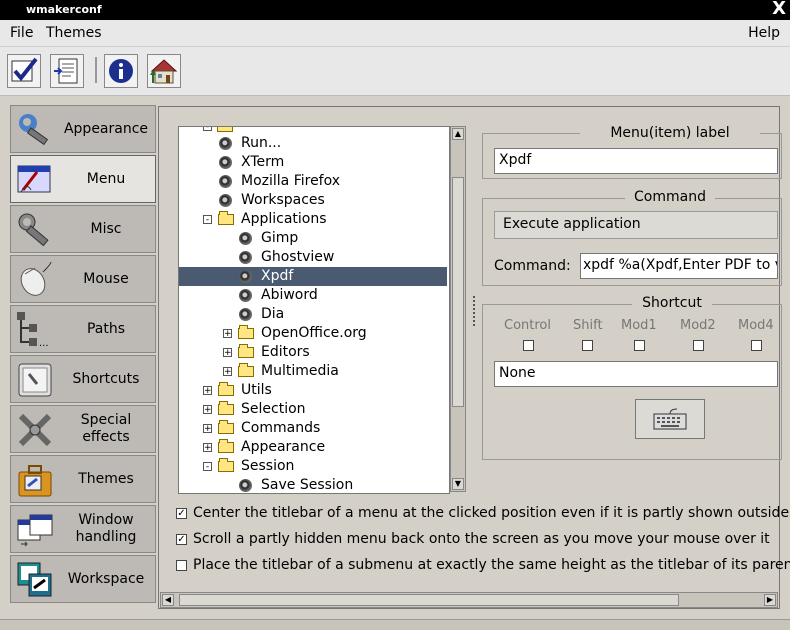  What do you see at coordinates (83, 329) in the screenshot?
I see `sidebar-item-paths: ... Paths` at bounding box center [83, 329].